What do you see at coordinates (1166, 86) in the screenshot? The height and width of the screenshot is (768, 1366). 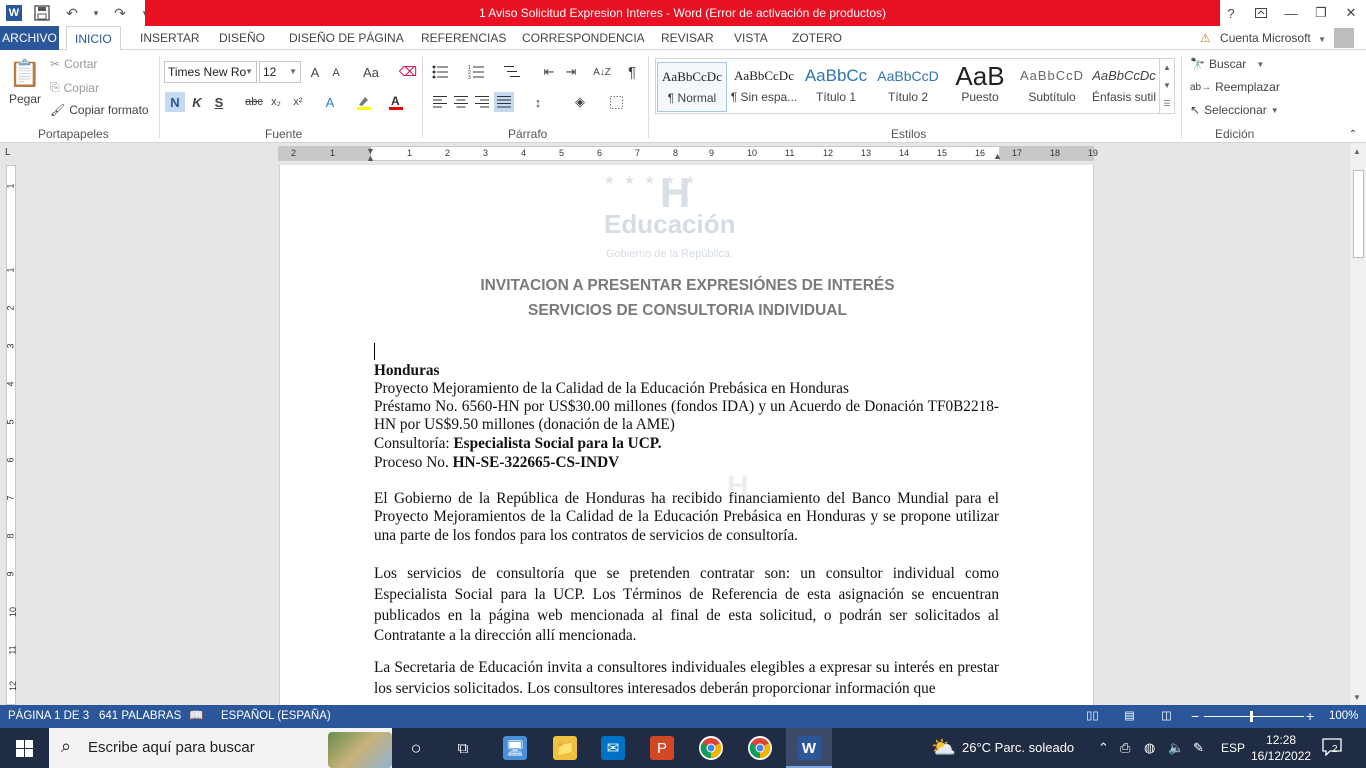 I see `styles-scroll: ▲ ▼ ☰` at bounding box center [1166, 86].